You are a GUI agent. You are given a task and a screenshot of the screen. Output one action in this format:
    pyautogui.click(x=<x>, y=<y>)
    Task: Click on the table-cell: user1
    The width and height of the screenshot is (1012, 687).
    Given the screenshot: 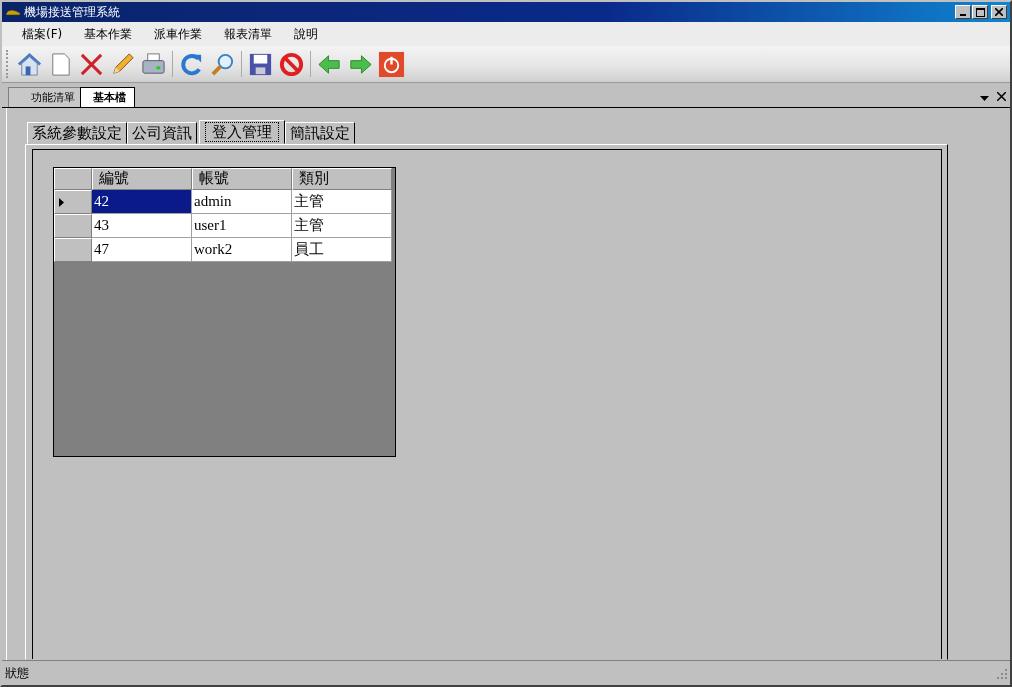 What is the action you would take?
    pyautogui.click(x=242, y=226)
    